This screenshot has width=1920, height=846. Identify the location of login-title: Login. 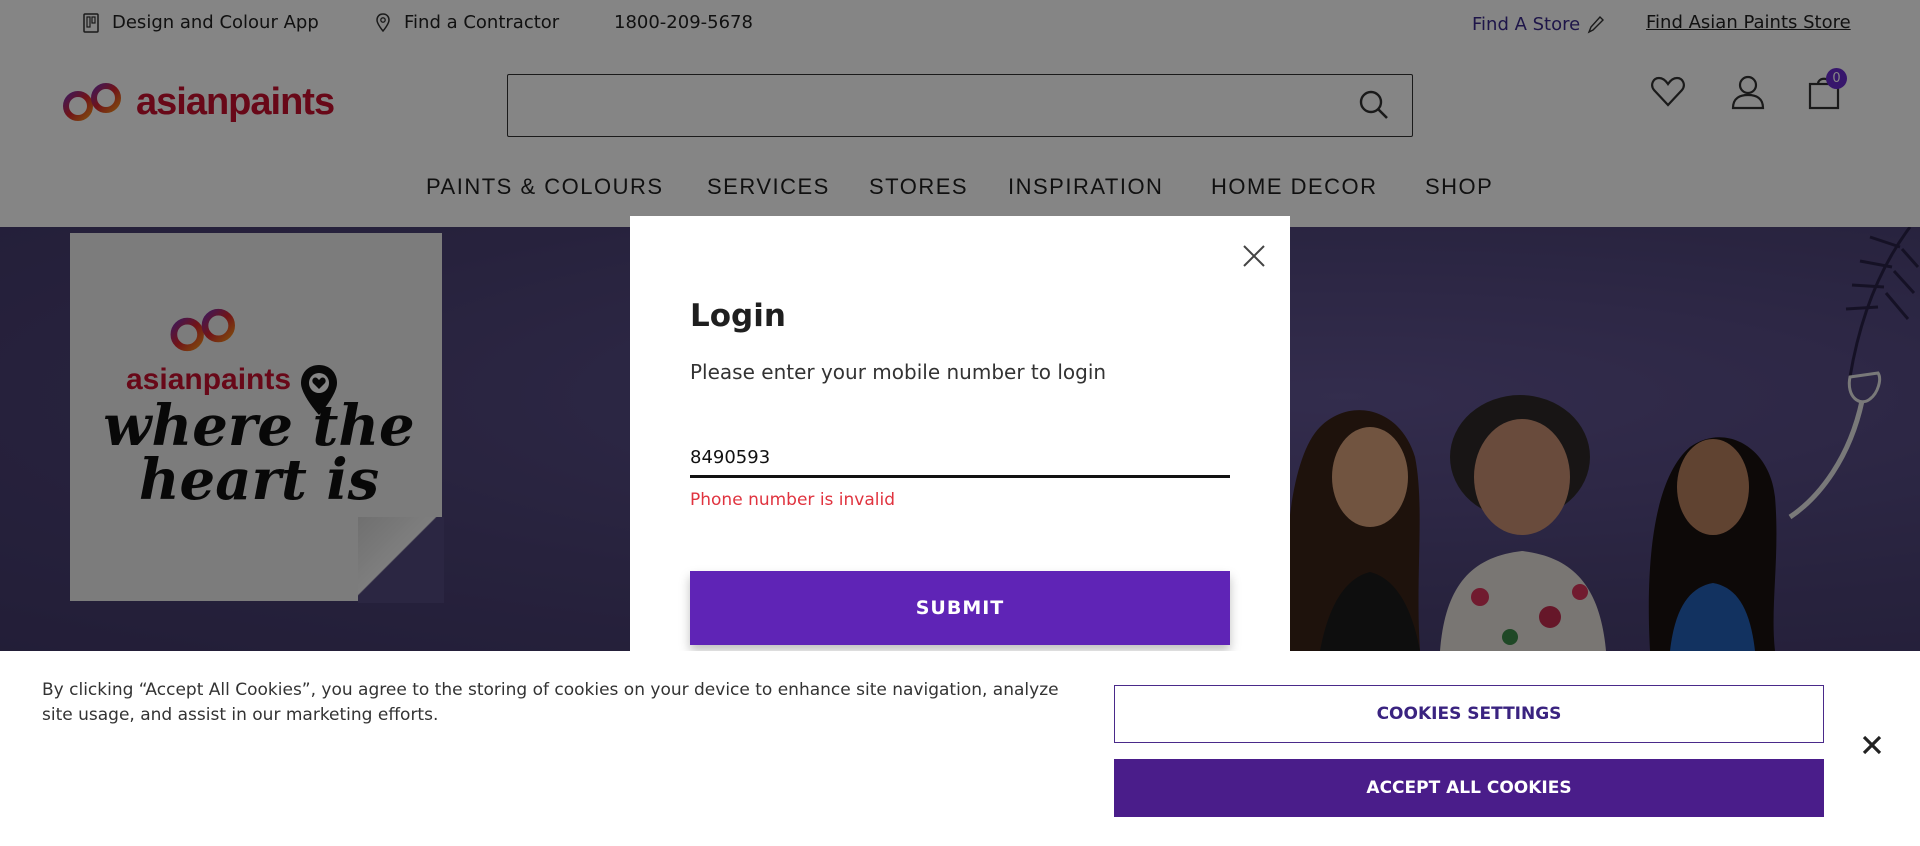
(738, 316).